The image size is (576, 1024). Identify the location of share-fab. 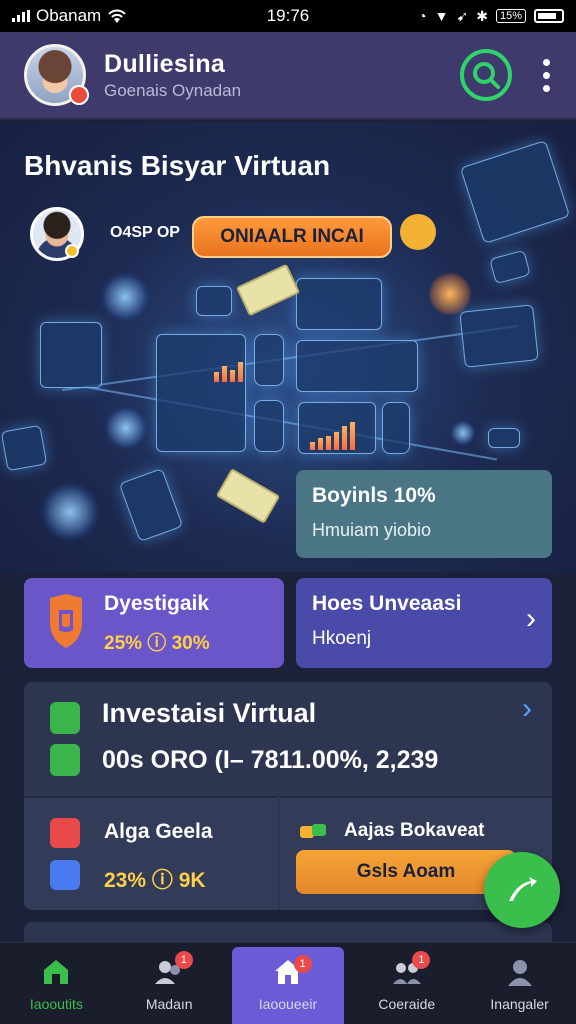
(522, 890).